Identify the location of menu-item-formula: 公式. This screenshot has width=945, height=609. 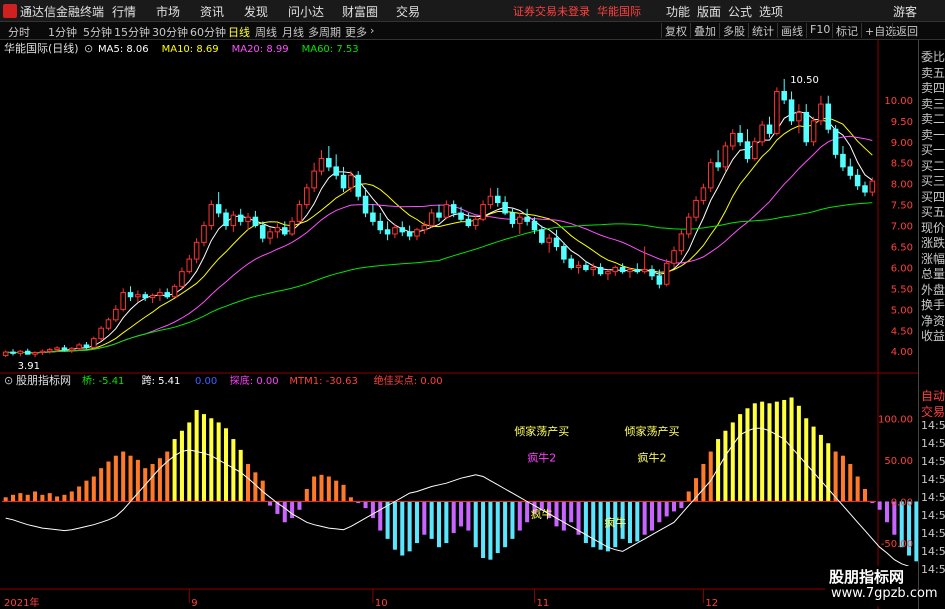
(740, 11).